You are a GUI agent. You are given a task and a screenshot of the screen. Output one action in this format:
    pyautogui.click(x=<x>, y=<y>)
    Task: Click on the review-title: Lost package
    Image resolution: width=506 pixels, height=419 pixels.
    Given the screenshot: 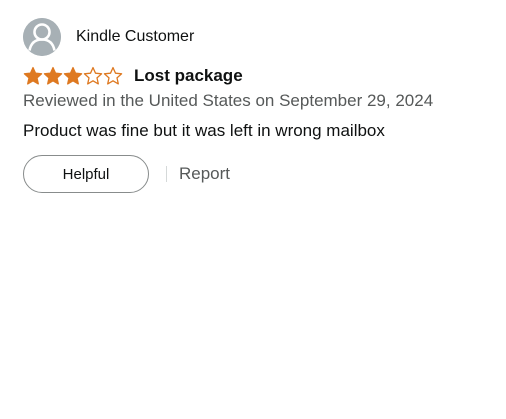 What is the action you would take?
    pyautogui.click(x=188, y=76)
    